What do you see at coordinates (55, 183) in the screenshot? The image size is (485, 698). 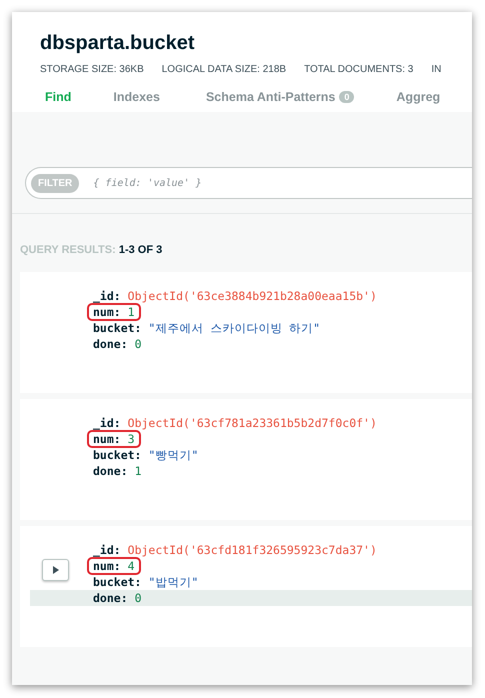 I see `filter-label: FILTER` at bounding box center [55, 183].